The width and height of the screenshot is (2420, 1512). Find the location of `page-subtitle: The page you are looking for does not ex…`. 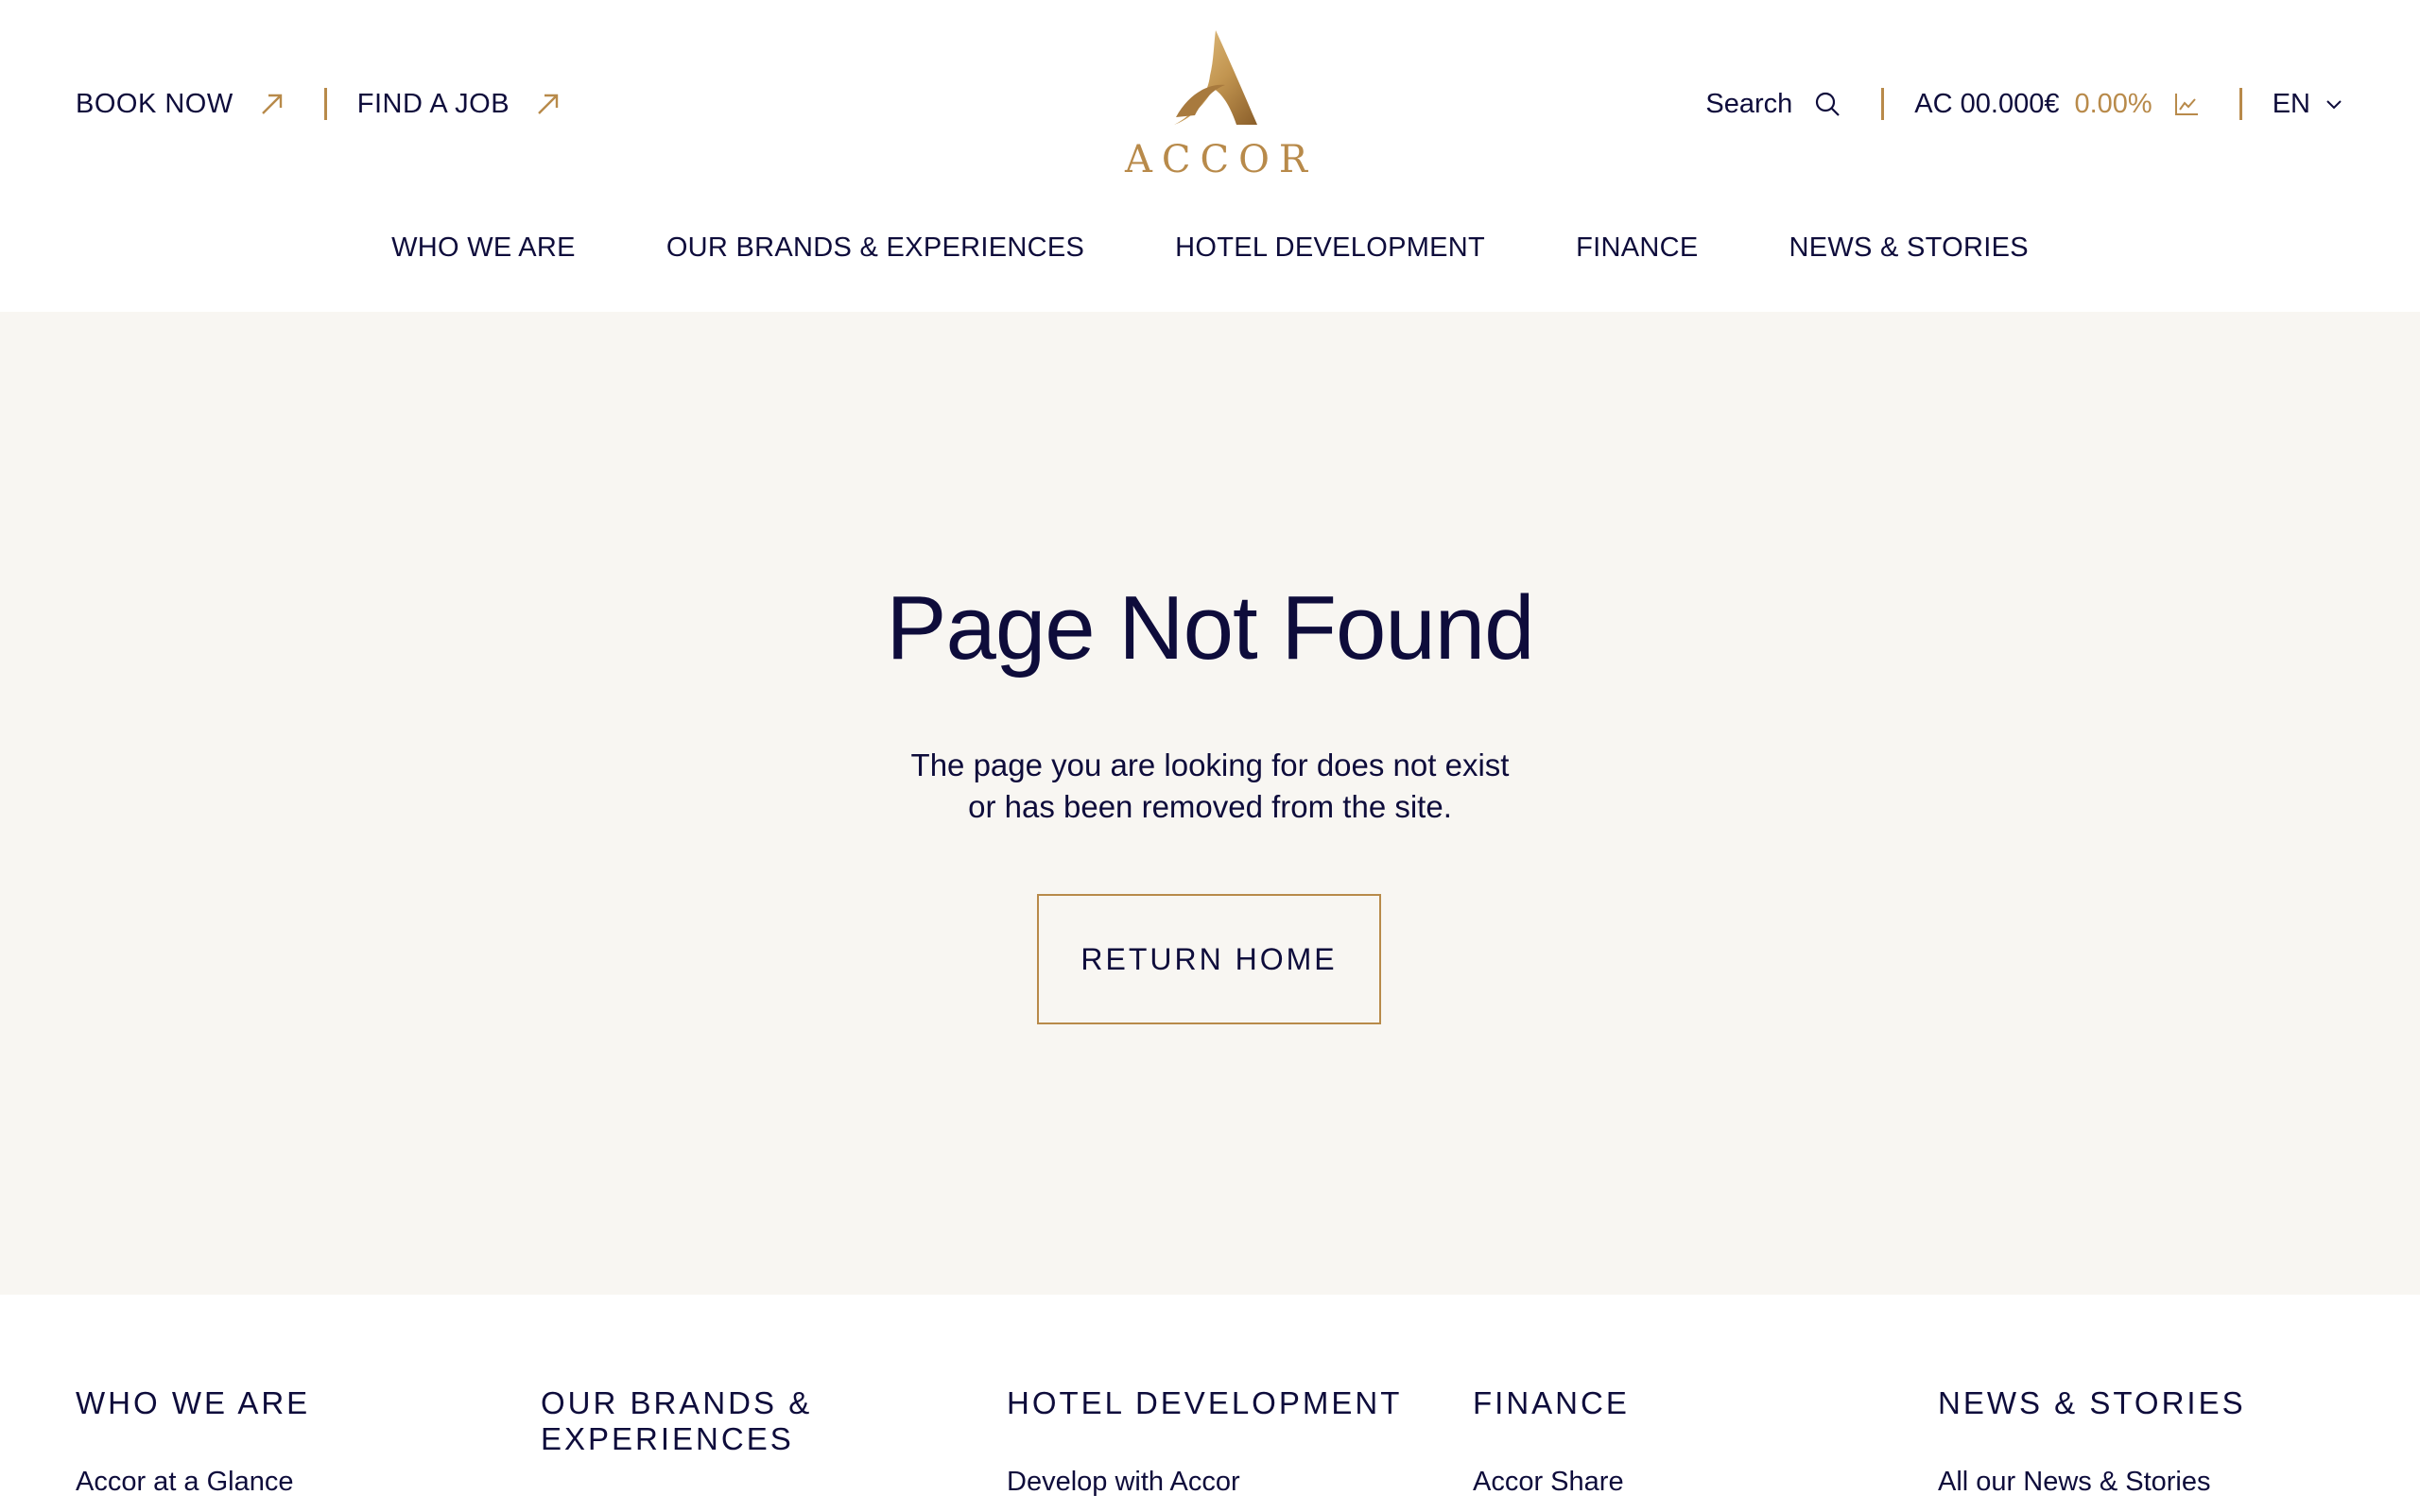

page-subtitle: The page you are looking for does not ex… is located at coordinates (1210, 786).